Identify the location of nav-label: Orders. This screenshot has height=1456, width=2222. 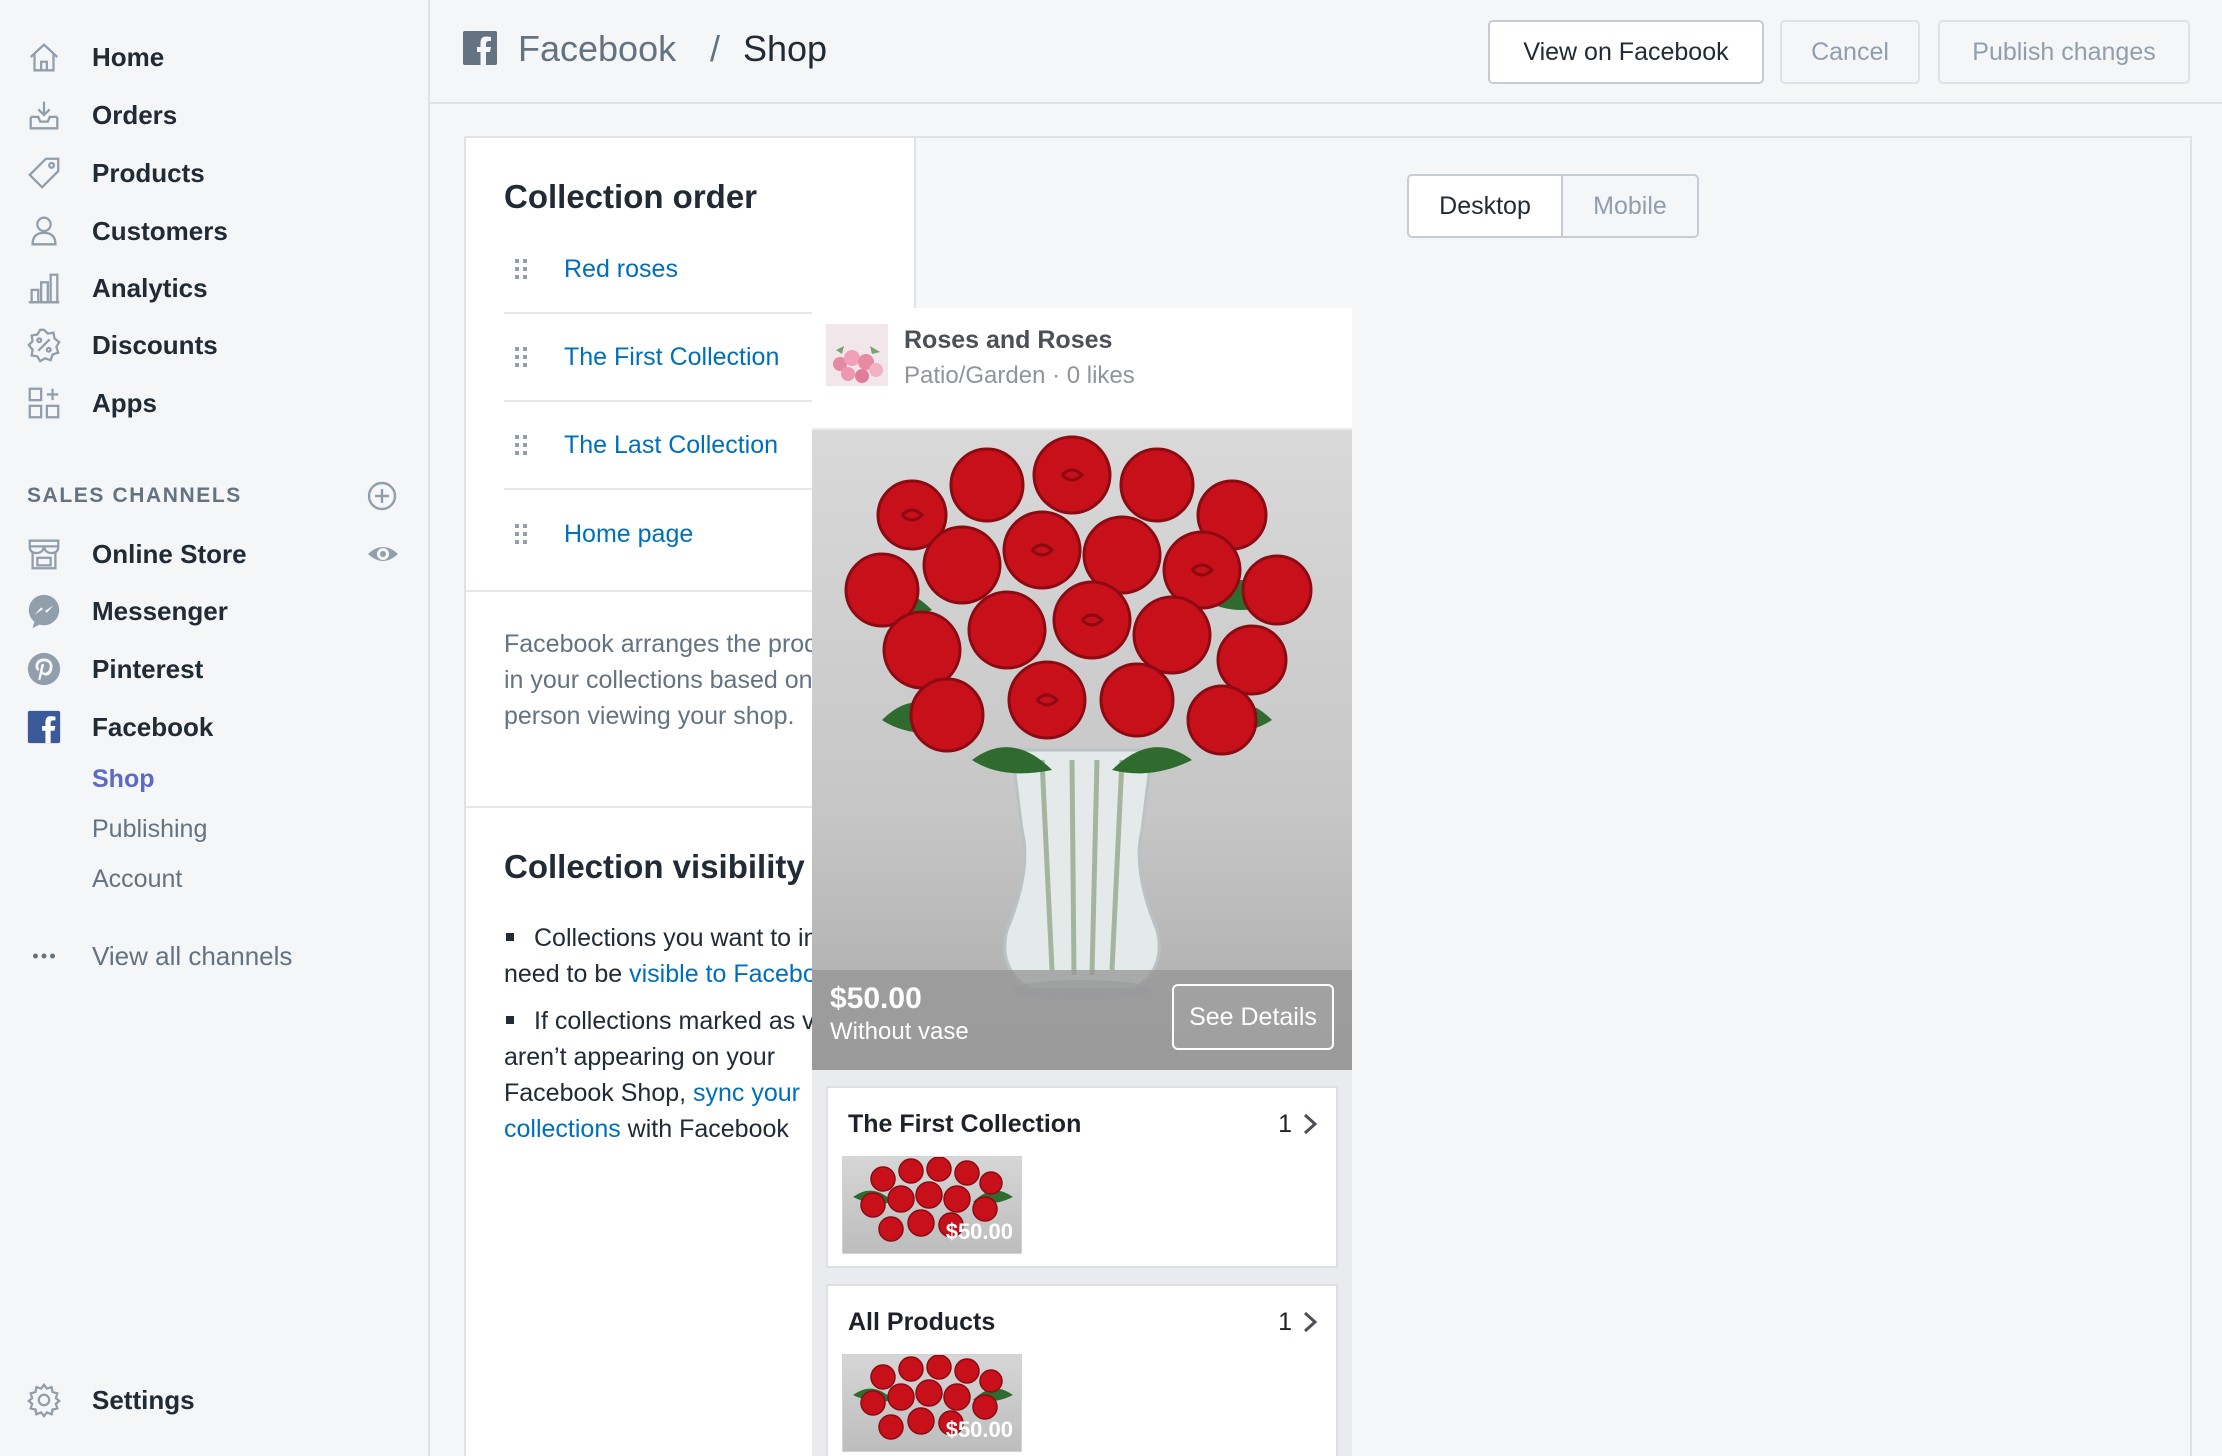
(135, 114).